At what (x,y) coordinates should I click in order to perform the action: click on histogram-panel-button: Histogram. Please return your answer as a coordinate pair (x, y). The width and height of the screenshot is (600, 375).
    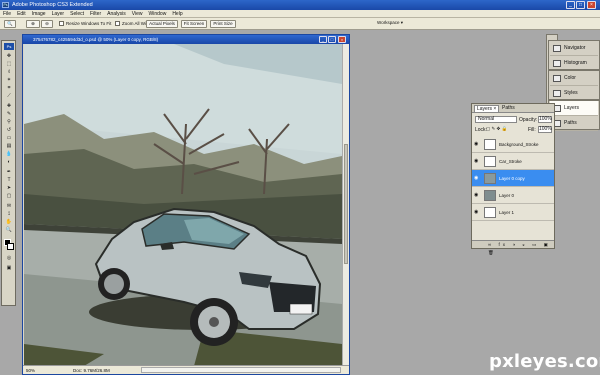
    Looking at the image, I should click on (574, 63).